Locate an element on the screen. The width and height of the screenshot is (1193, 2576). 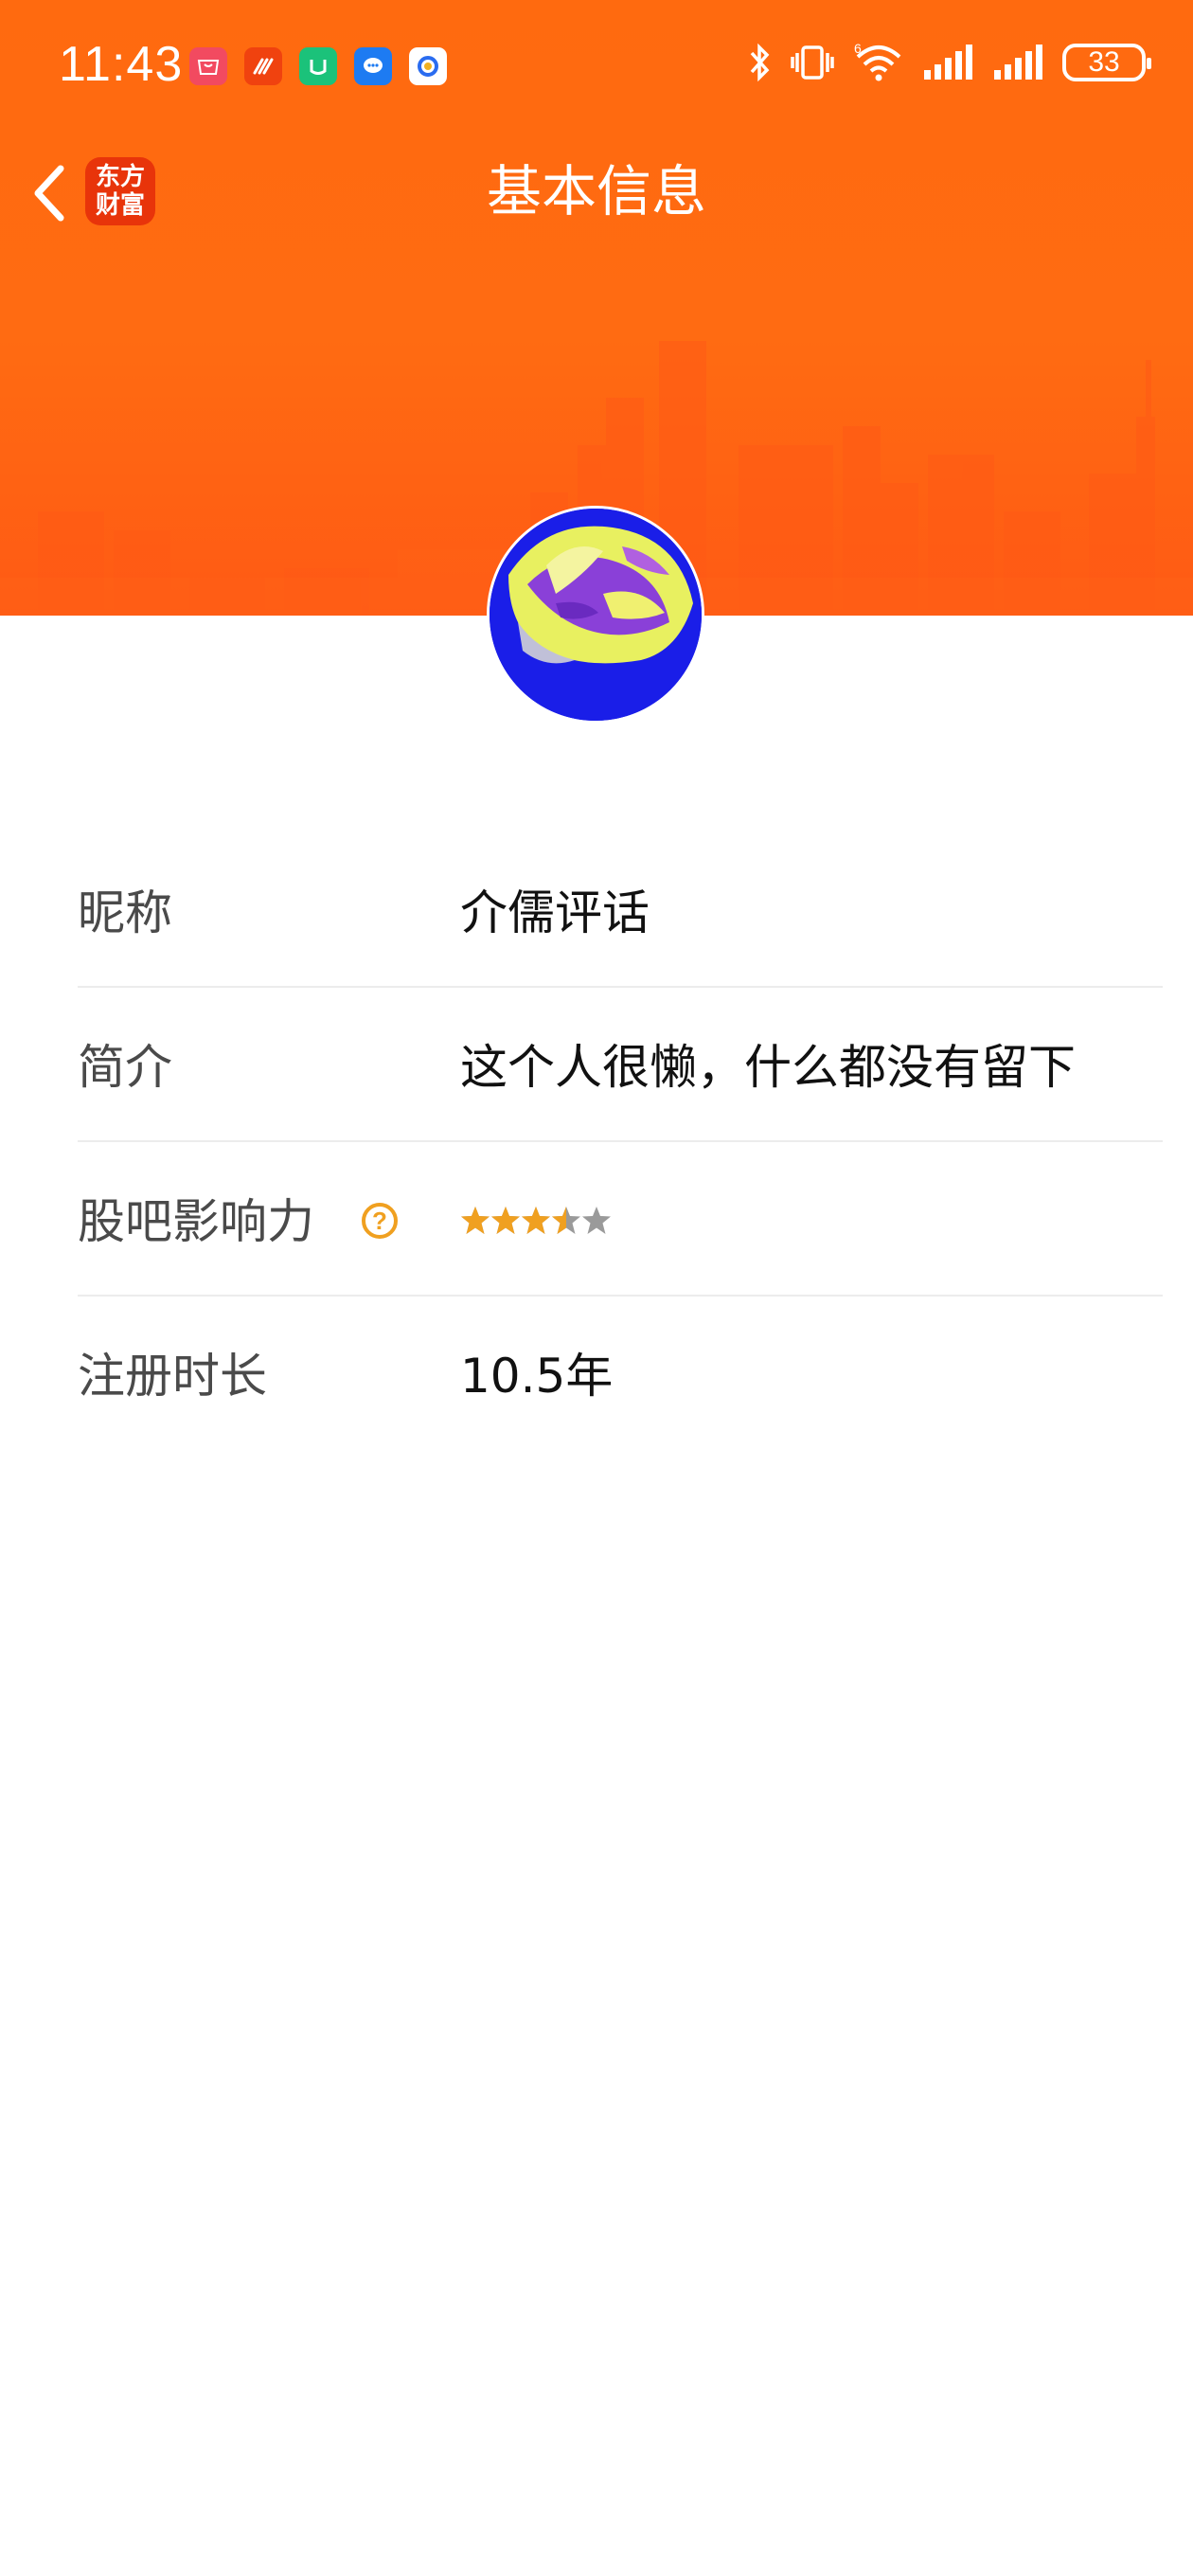
battery-indicator: 33 is located at coordinates (1106, 62).